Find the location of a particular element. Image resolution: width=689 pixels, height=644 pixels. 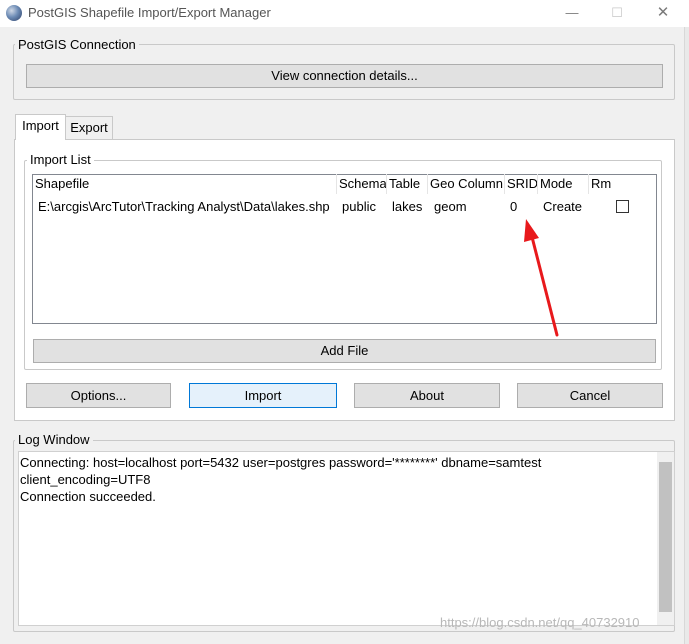

about-button: About is located at coordinates (427, 395).